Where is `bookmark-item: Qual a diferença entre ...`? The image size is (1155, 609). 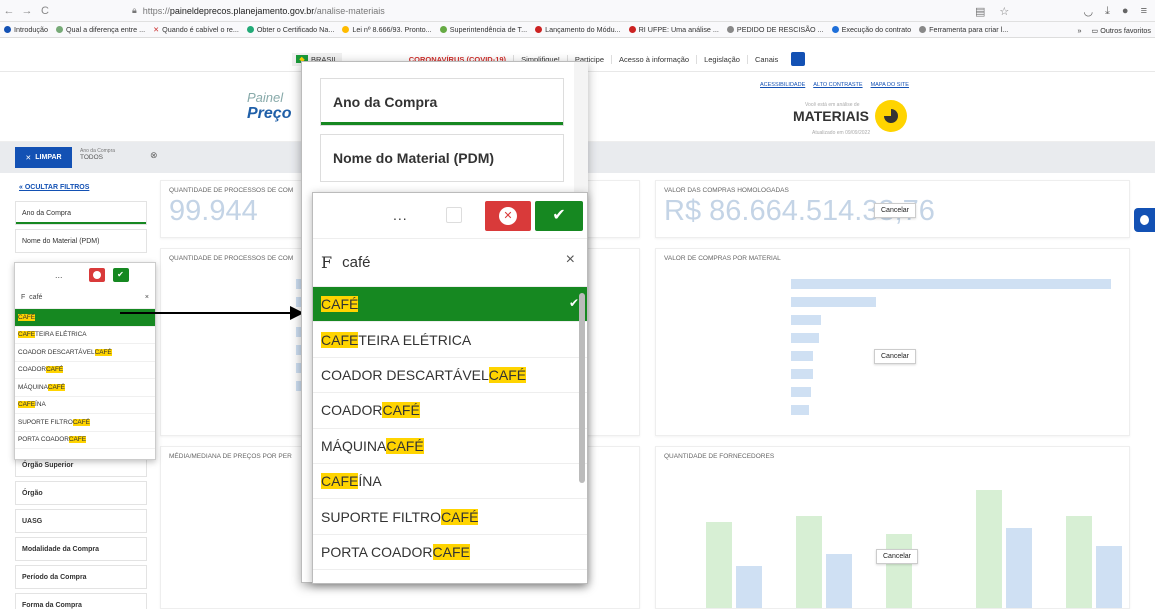
bookmark-item: Qual a diferença entre ... is located at coordinates (100, 29).